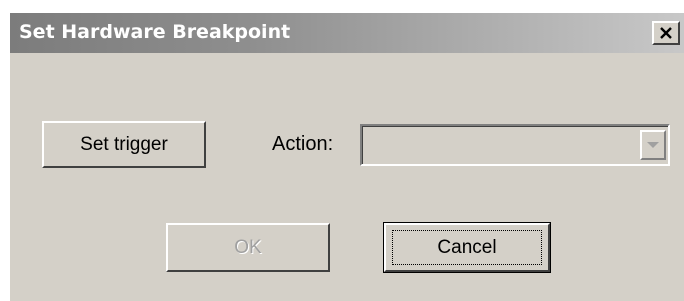 Image resolution: width=684 pixels, height=301 pixels. I want to click on action-label: Action:, so click(303, 144).